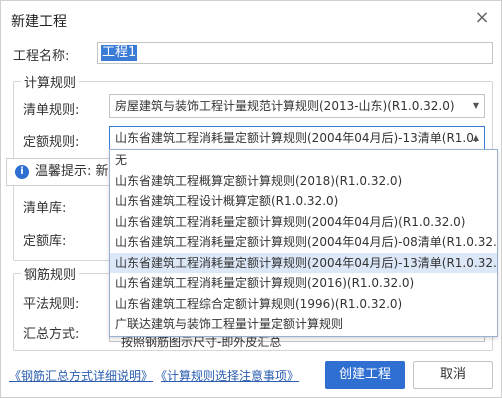 Image resolution: width=502 pixels, height=398 pixels. I want to click on bill-rule-select: 房屋建筑与装饰工程计量规范计算规则(2013-山东)(R1.0.32.0) ▼, so click(297, 106).